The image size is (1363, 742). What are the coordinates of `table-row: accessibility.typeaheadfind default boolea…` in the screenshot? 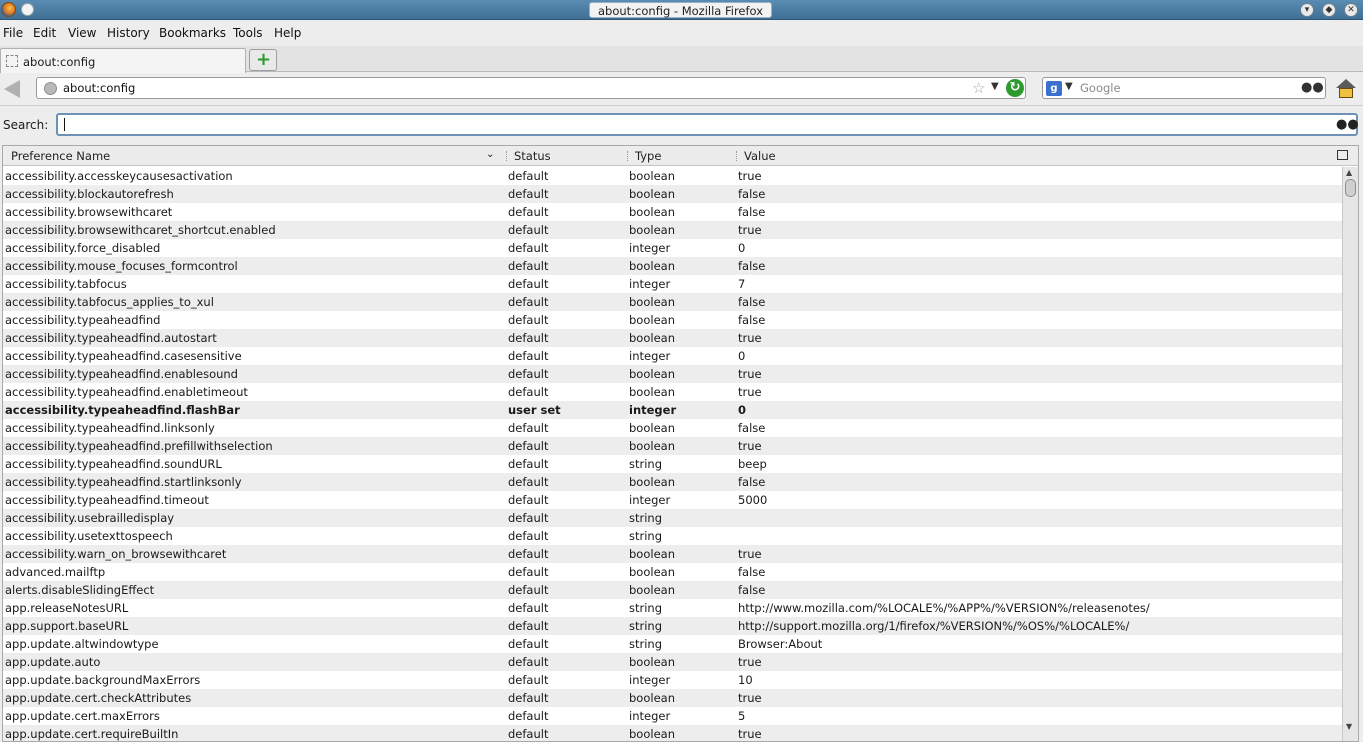 It's located at (672, 320).